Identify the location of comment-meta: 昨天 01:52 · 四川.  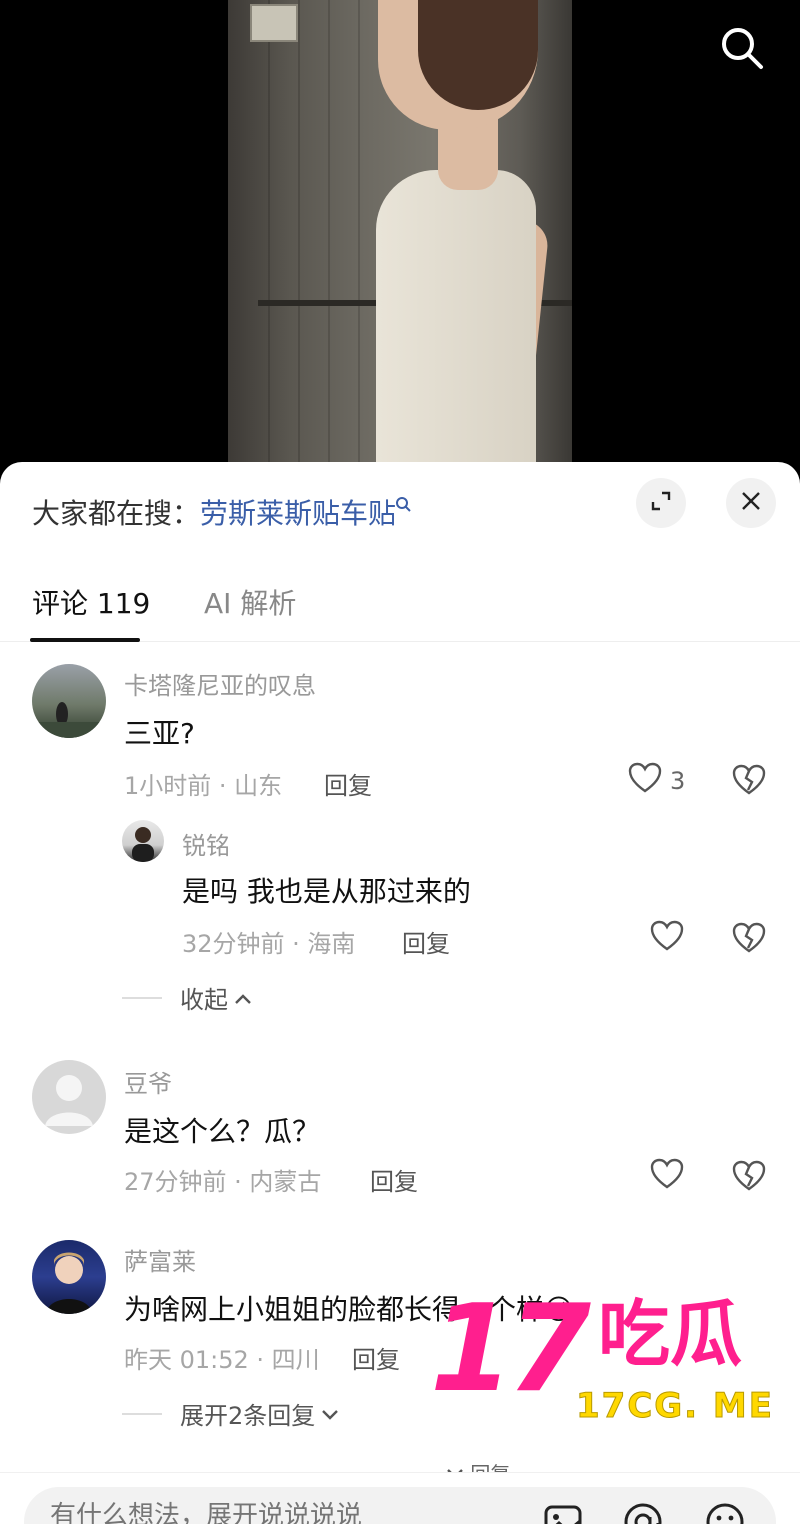
(222, 1360).